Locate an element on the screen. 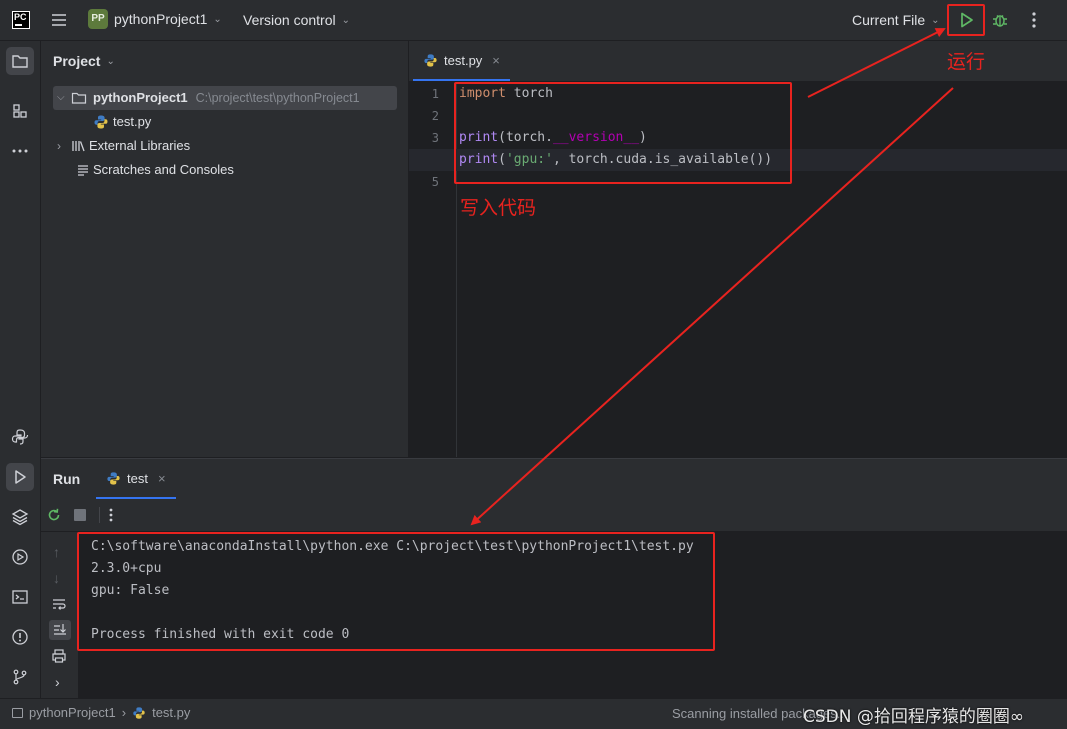 The width and height of the screenshot is (1067, 729). rerun-icon is located at coordinates (54, 514).